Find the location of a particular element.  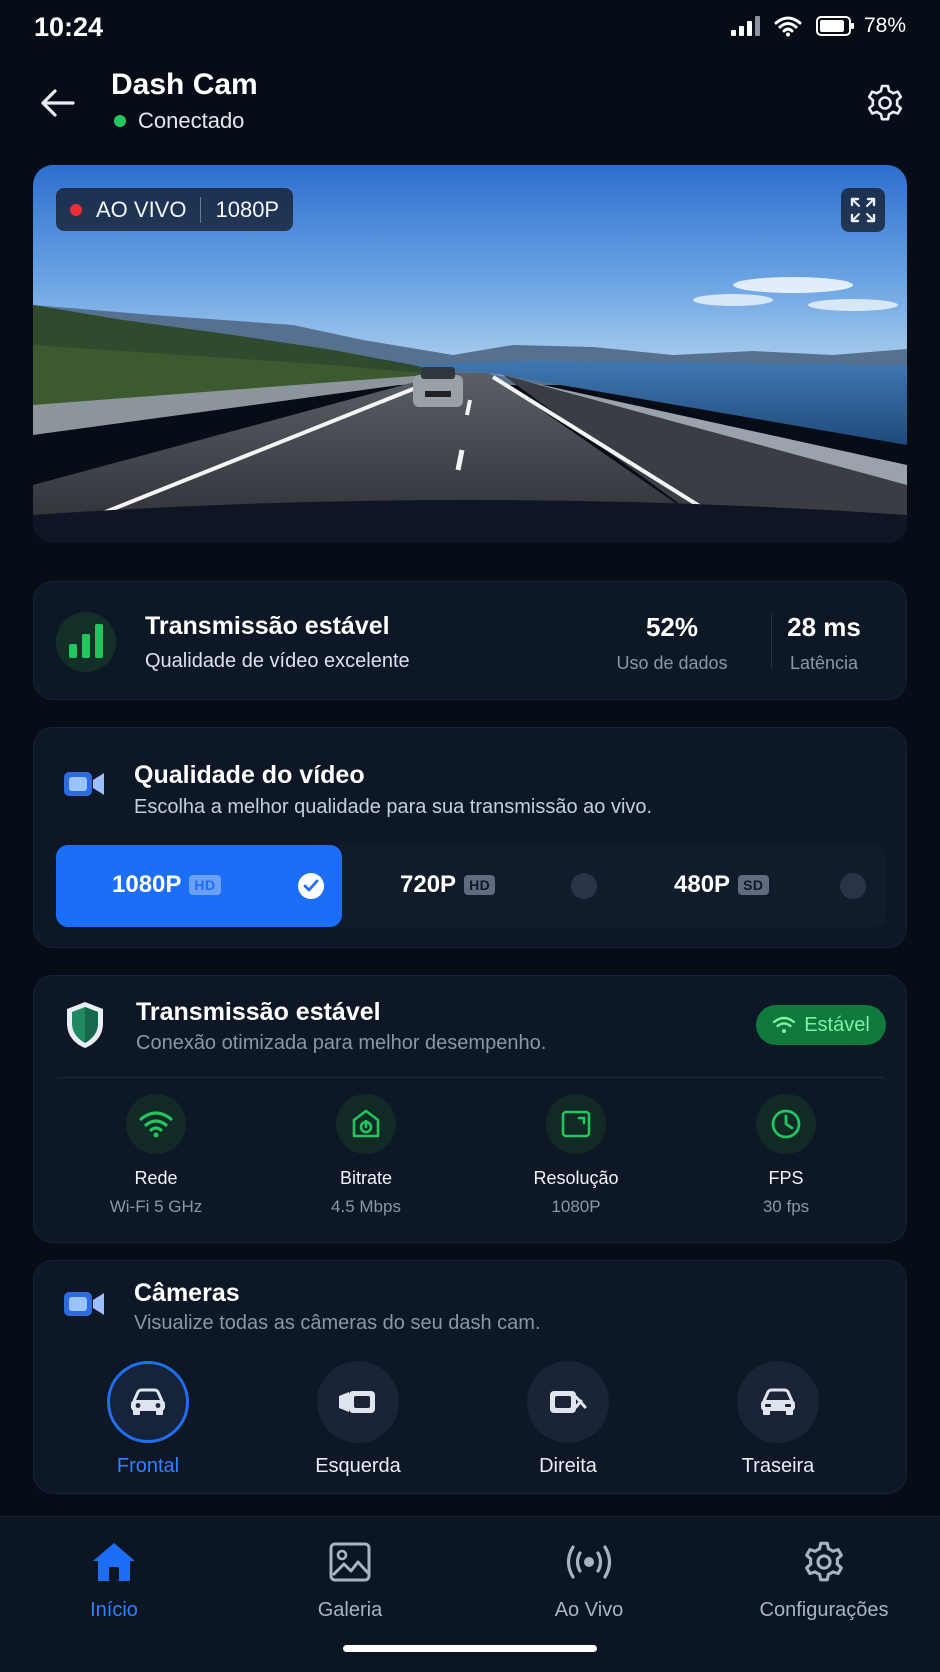

quality-tag: HD is located at coordinates (480, 885).